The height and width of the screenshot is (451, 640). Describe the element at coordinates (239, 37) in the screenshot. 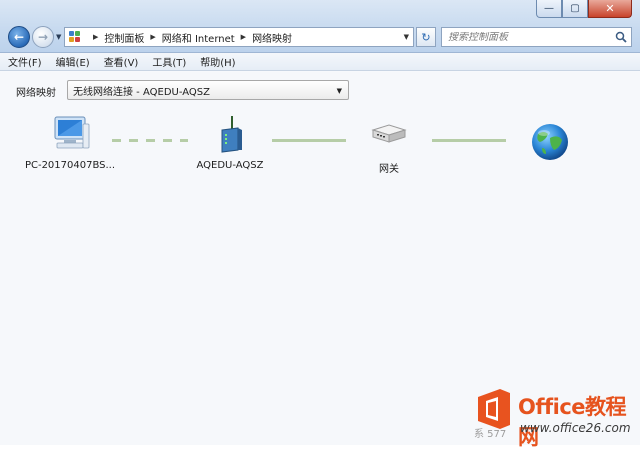

I see `address-bar: ▶ 控制面板 ▶ 网络和 Internet ▶ 网络映射 ▼` at that location.